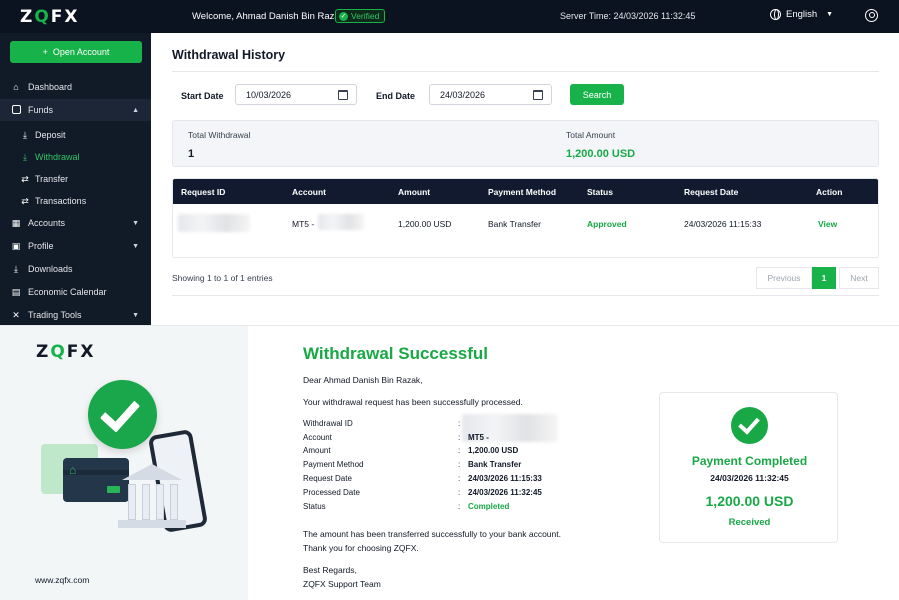 The image size is (899, 600). Describe the element at coordinates (801, 14) in the screenshot. I see `language-selector: English ▼` at that location.